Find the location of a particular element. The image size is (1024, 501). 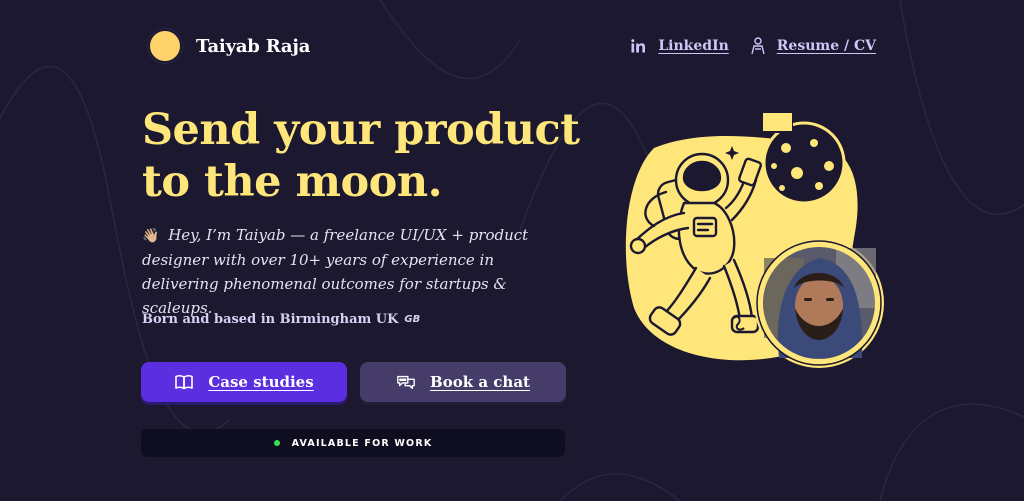

astronaut-illustration is located at coordinates (754, 238).